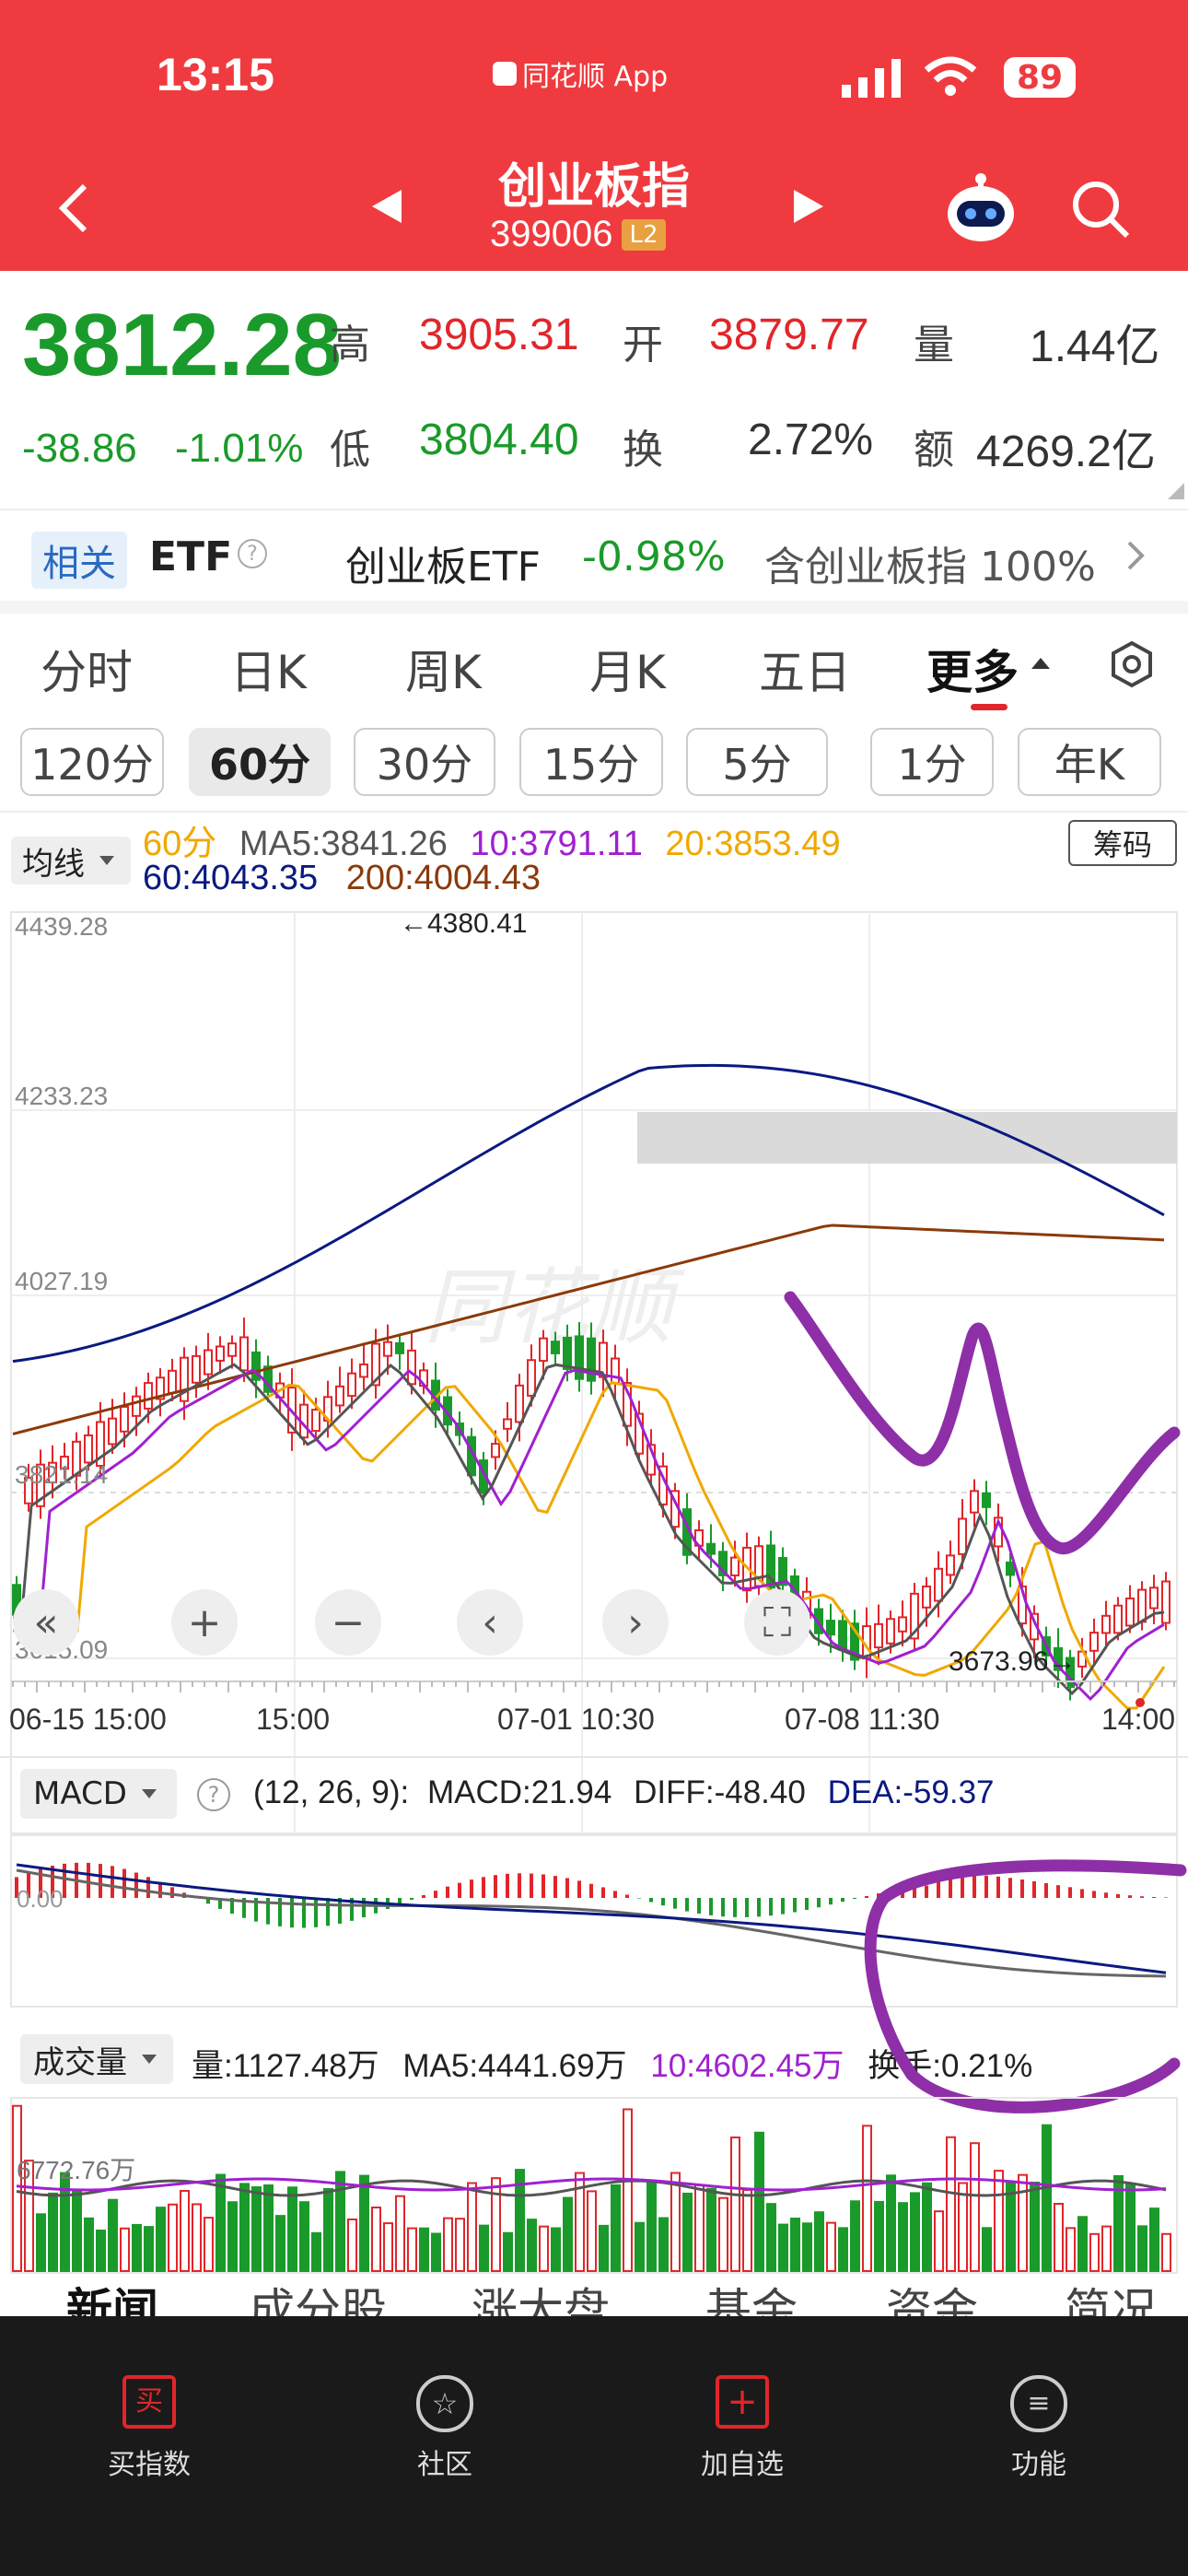 Image resolution: width=1188 pixels, height=2576 pixels. I want to click on related-tag: 相关, so click(79, 560).